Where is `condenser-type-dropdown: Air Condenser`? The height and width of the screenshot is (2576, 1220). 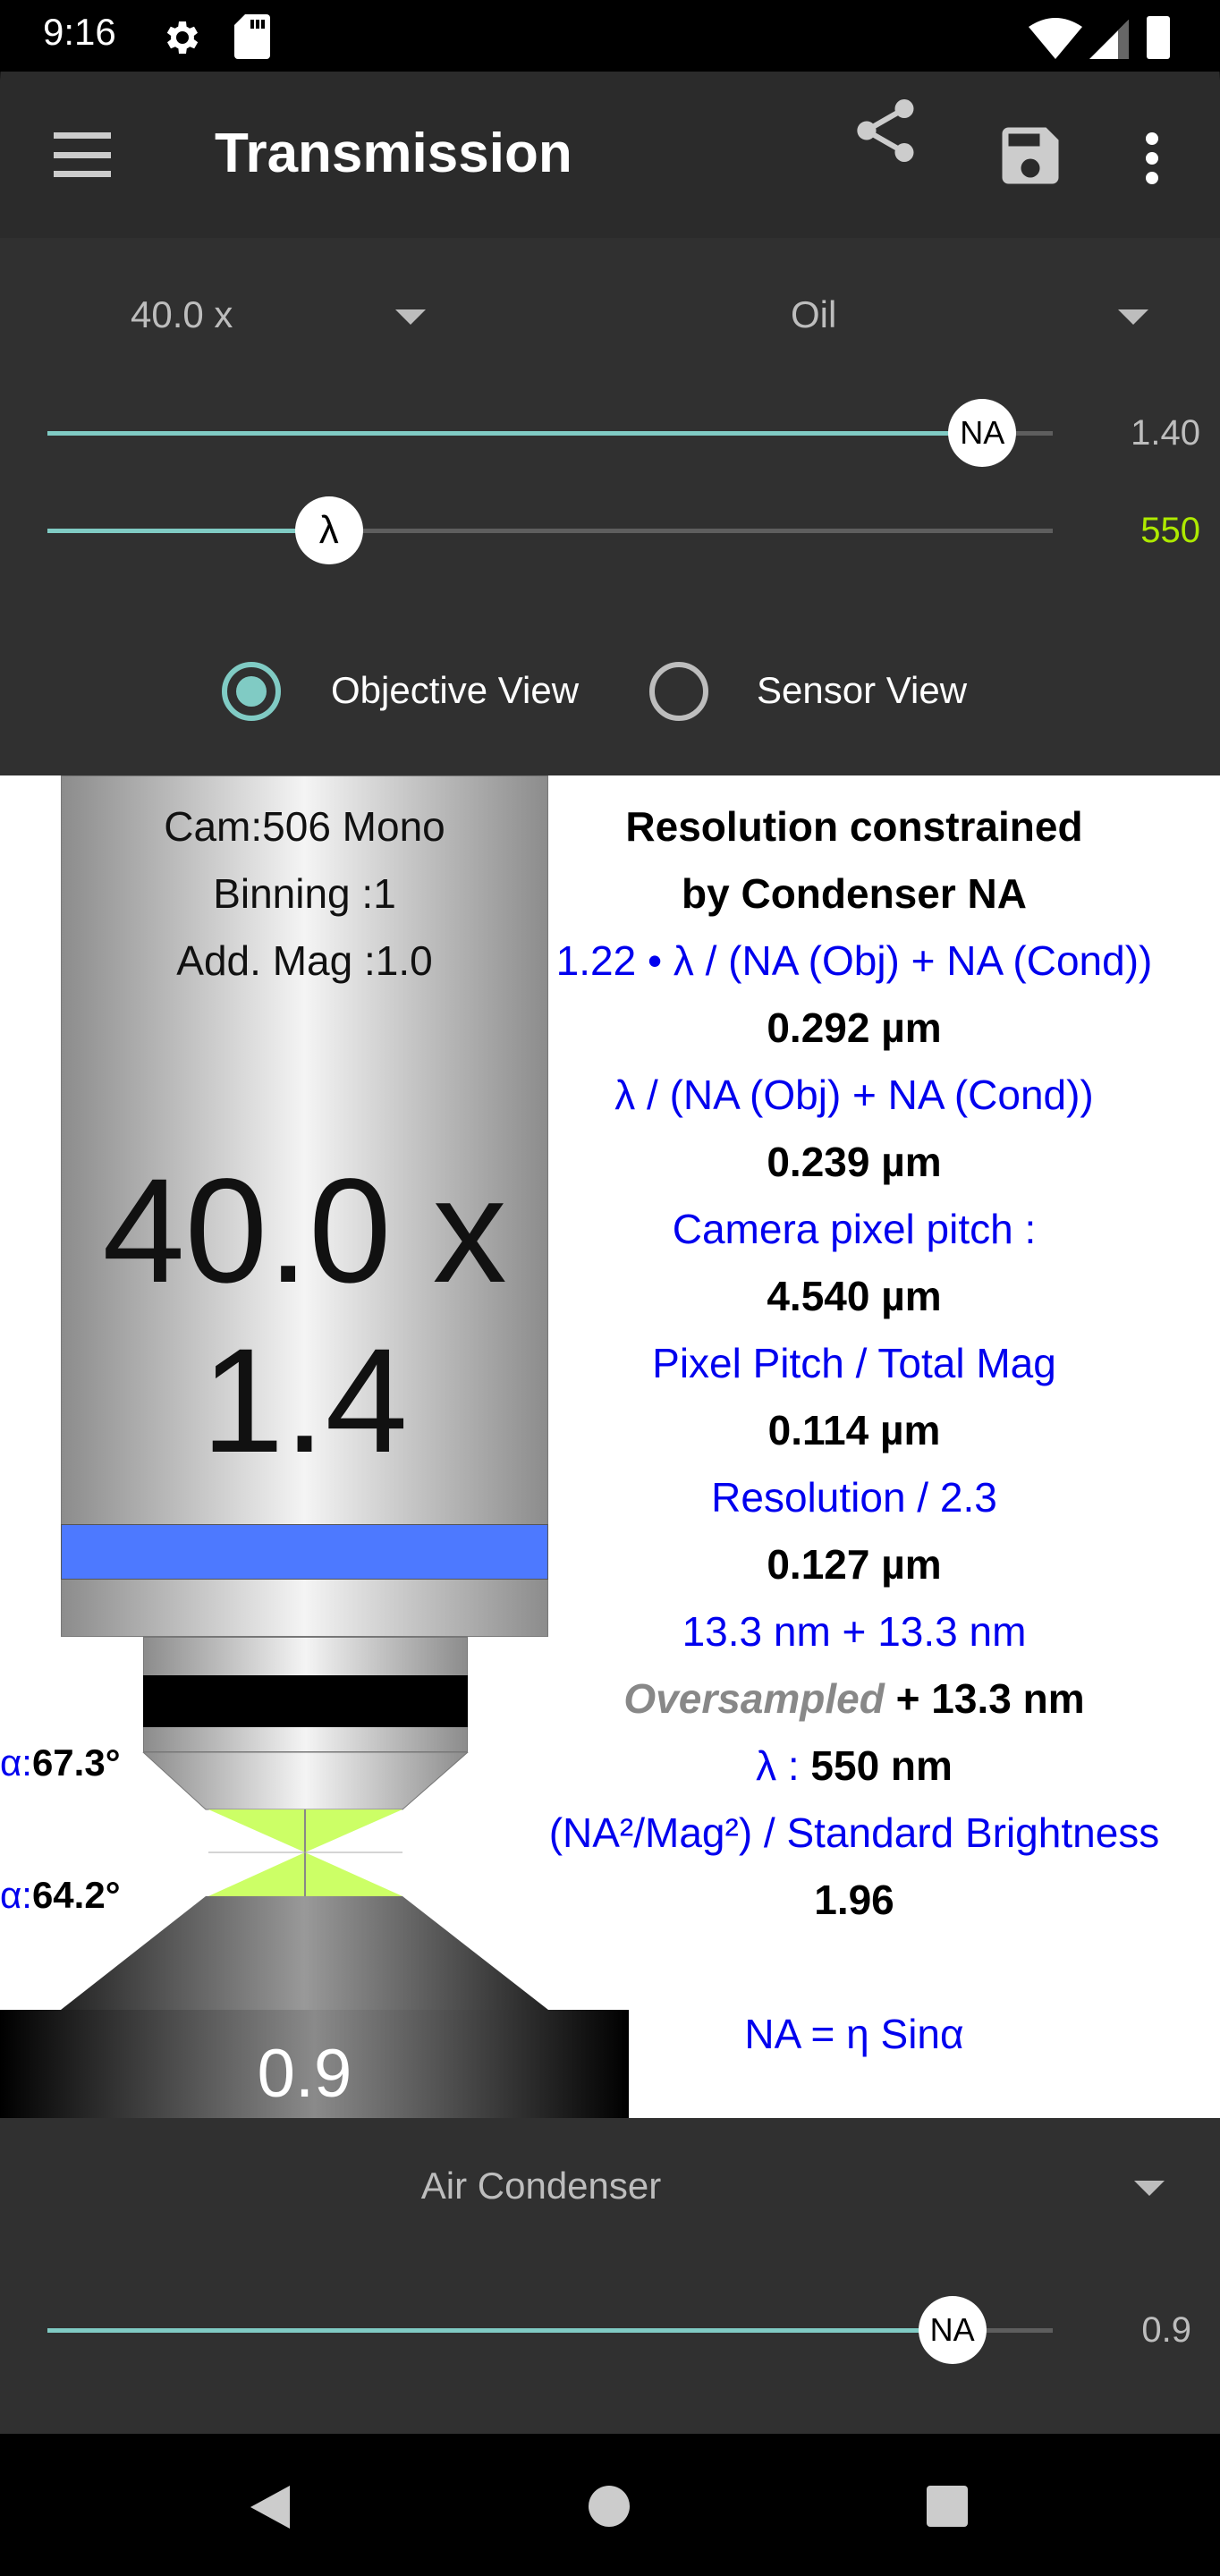 condenser-type-dropdown: Air Condenser is located at coordinates (613, 2186).